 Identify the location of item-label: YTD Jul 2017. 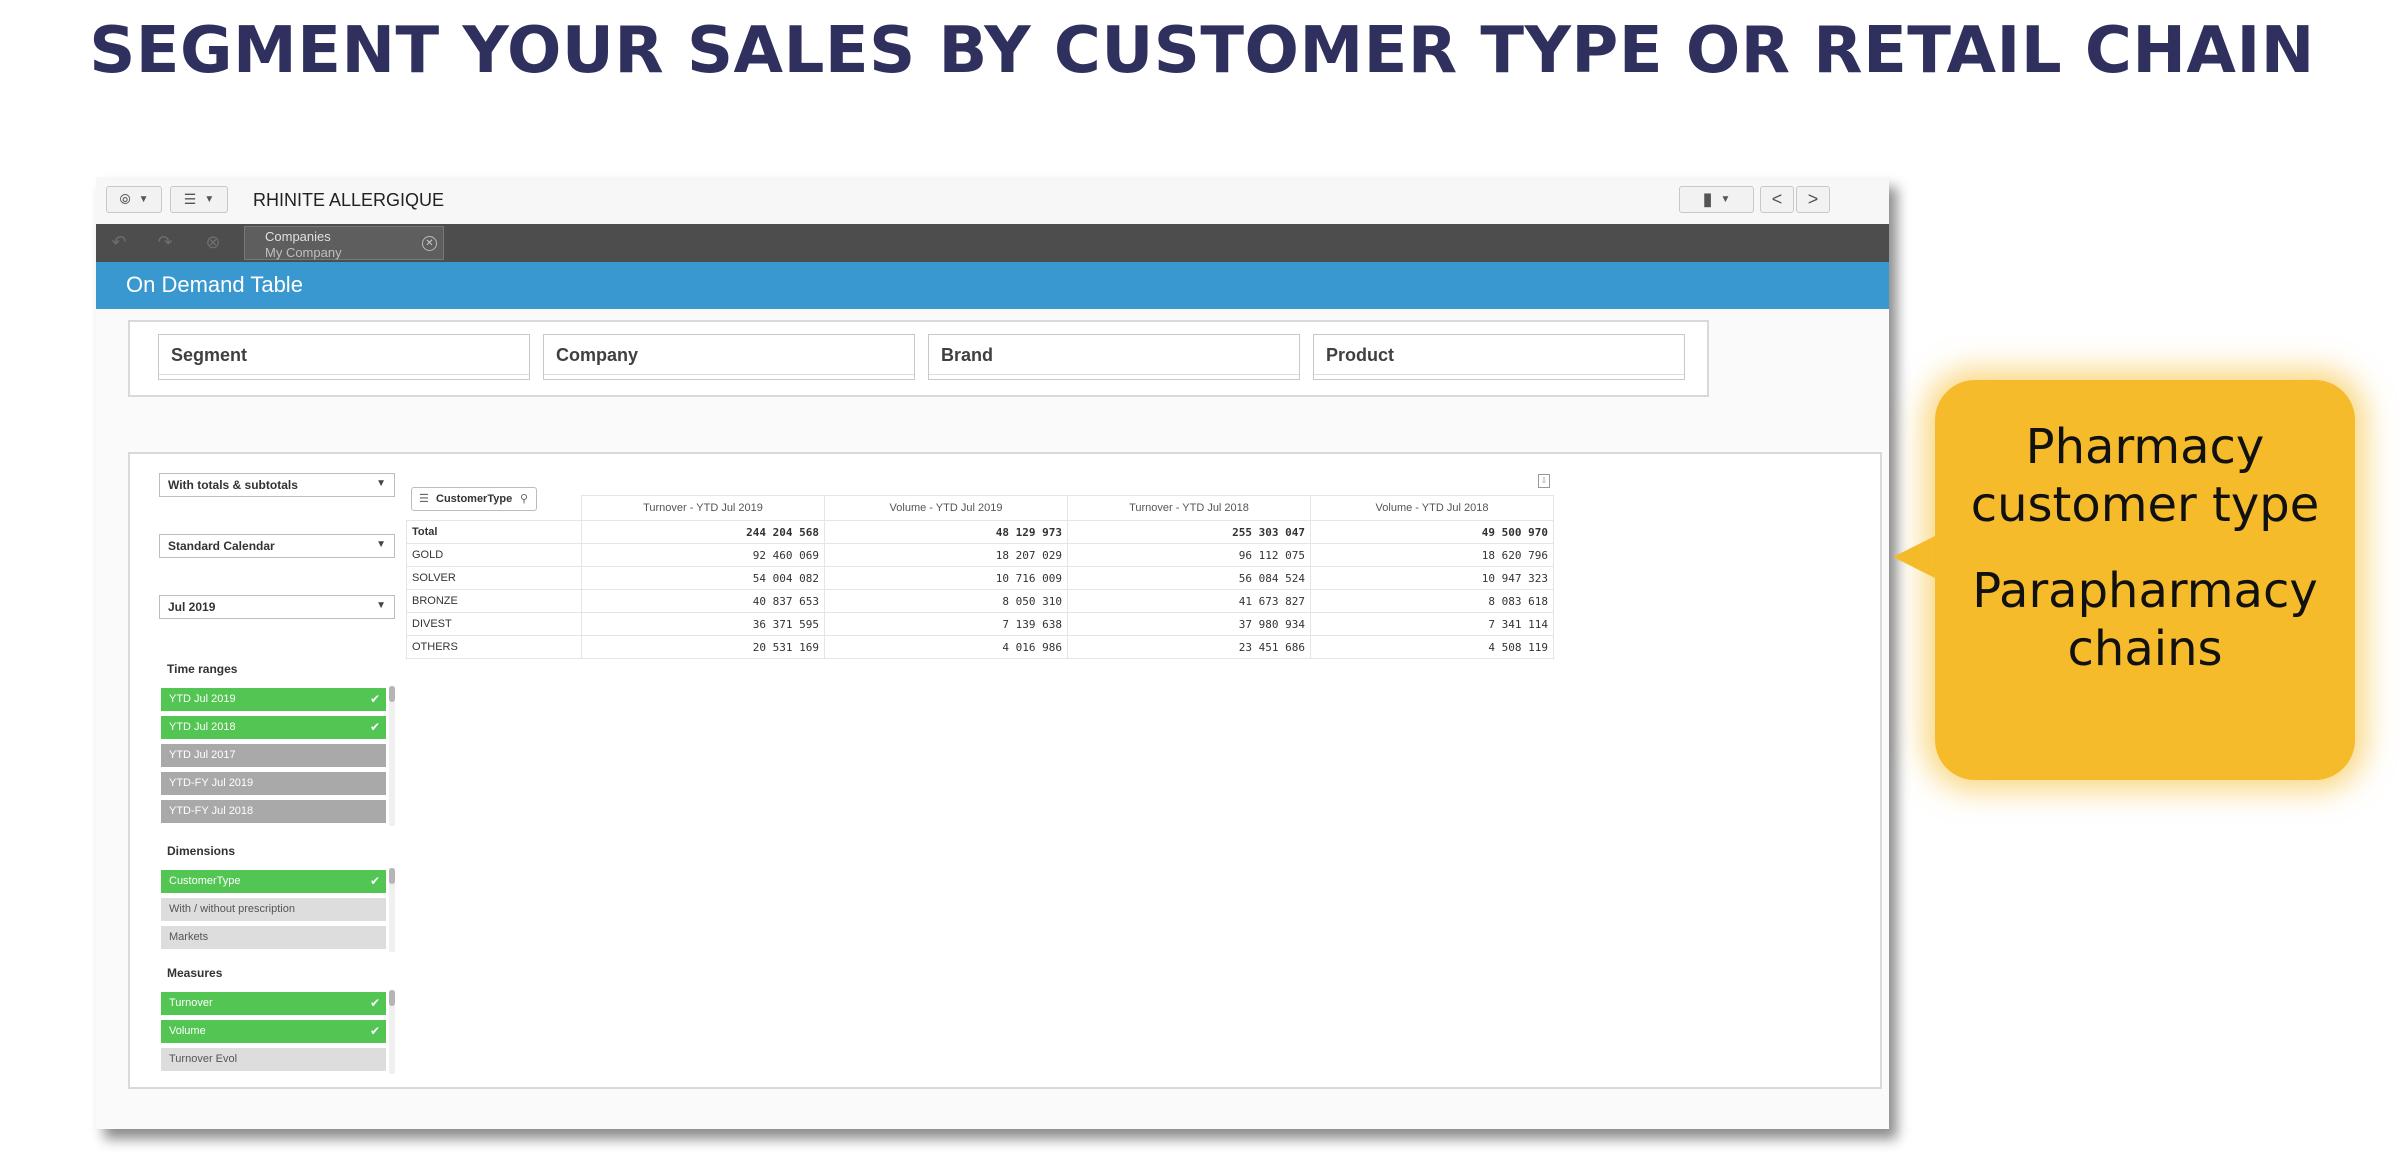
(202, 755).